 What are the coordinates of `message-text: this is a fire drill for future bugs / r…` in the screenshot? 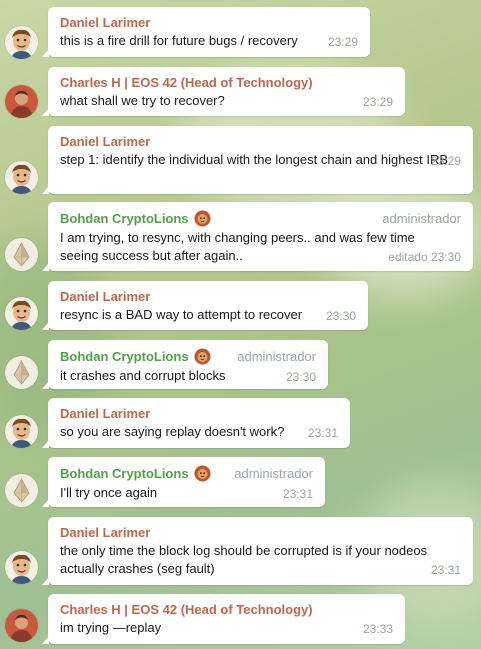 It's located at (179, 40).